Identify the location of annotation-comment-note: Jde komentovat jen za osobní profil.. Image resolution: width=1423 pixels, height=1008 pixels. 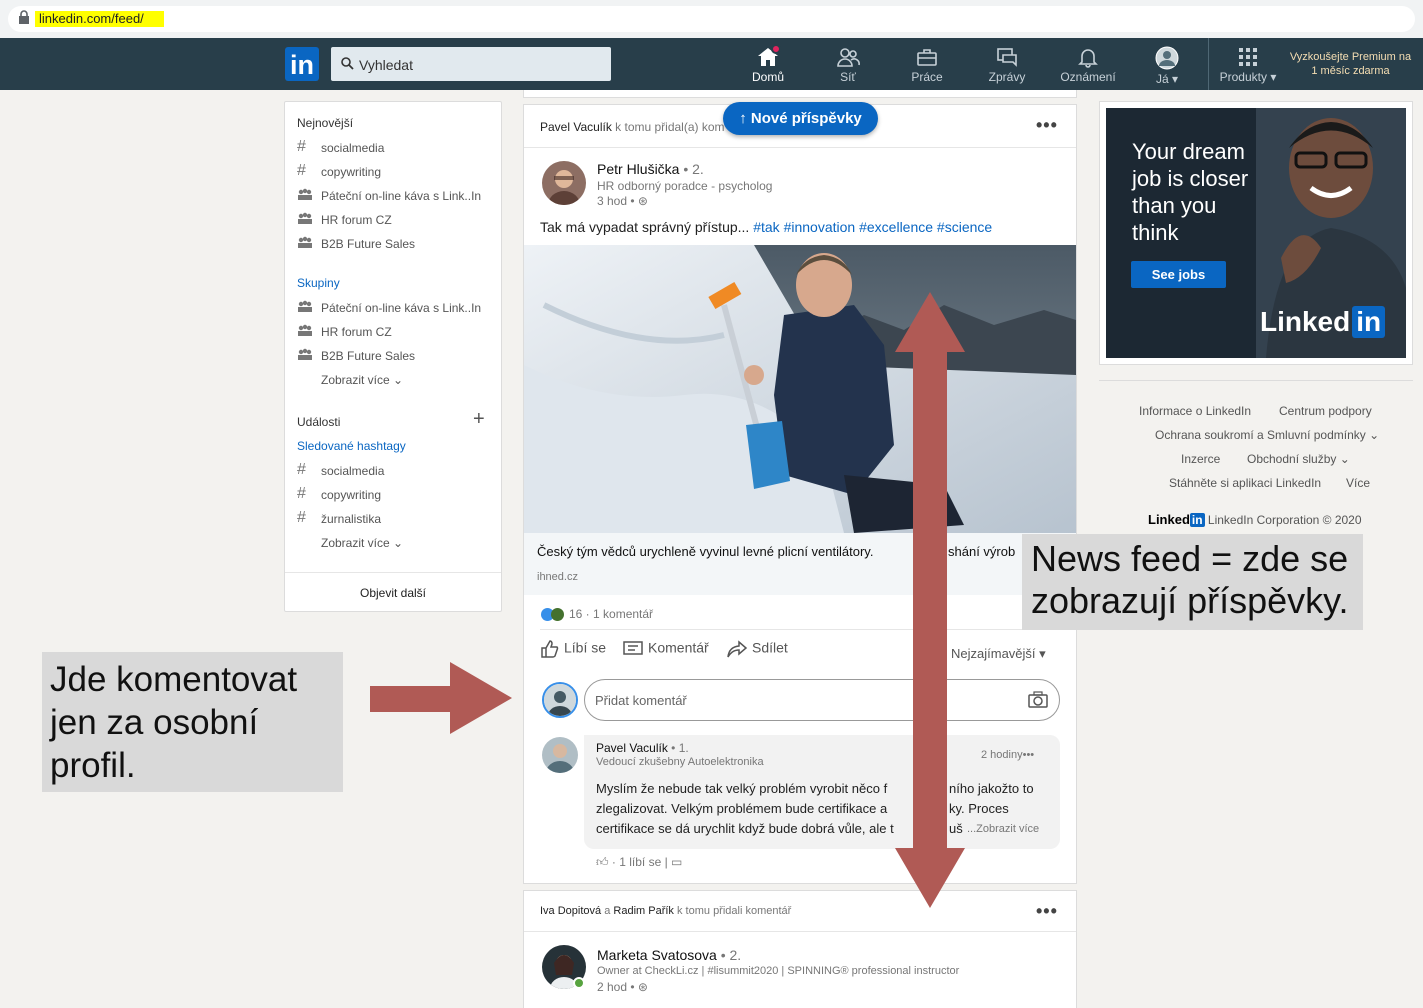
(192, 722).